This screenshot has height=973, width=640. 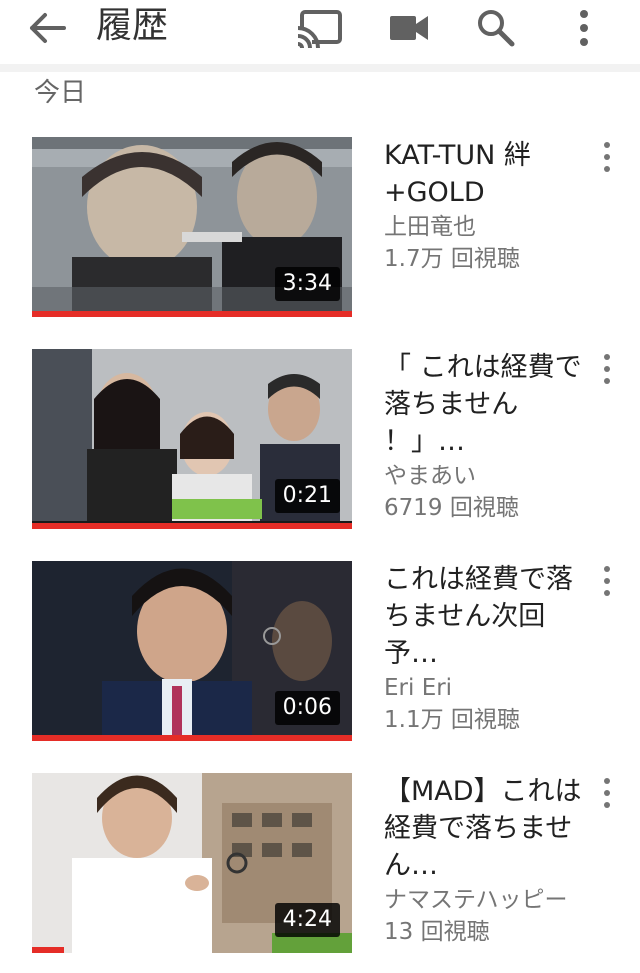 What do you see at coordinates (437, 932) in the screenshot?
I see `view-count: 13 回視聴` at bounding box center [437, 932].